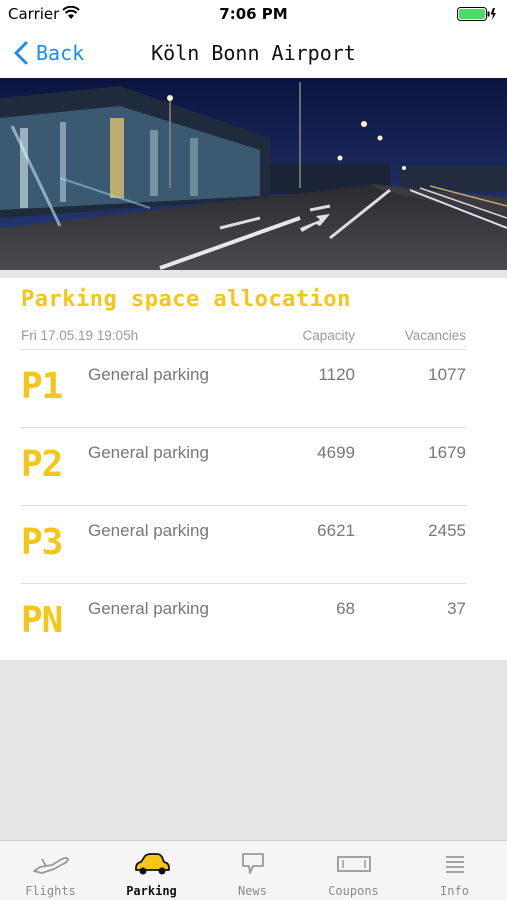  What do you see at coordinates (50, 891) in the screenshot?
I see `tab-label: Flights` at bounding box center [50, 891].